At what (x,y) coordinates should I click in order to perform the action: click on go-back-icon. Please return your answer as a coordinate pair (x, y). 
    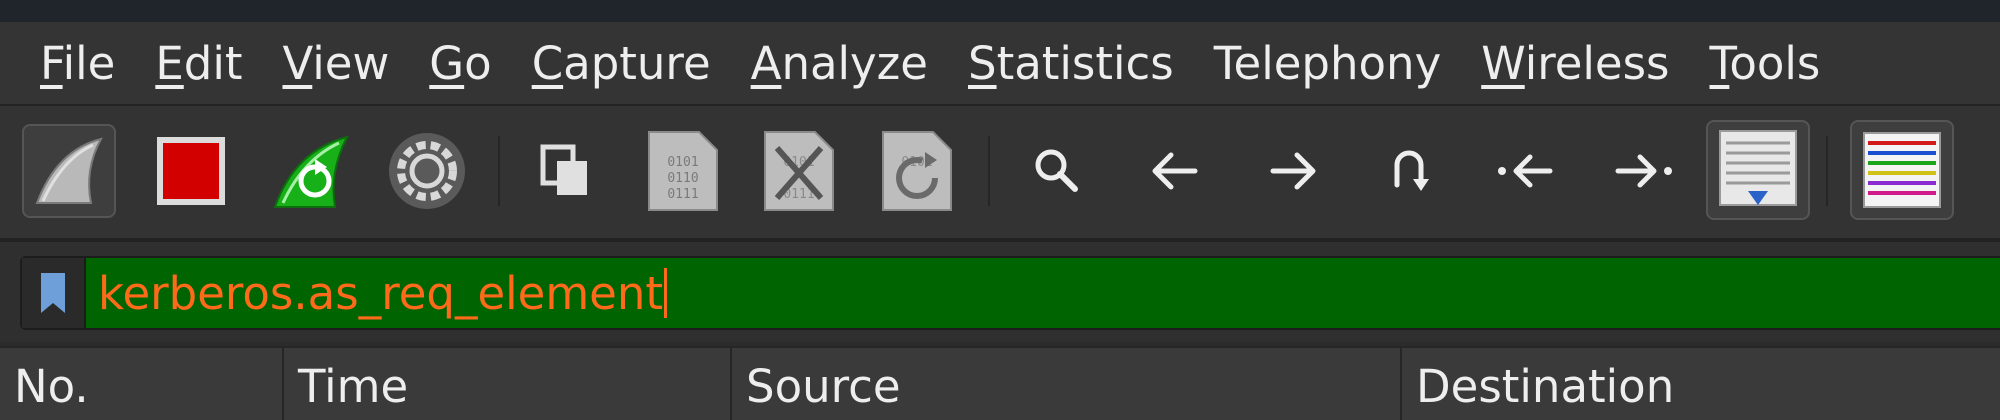
    Looking at the image, I should click on (1175, 171).